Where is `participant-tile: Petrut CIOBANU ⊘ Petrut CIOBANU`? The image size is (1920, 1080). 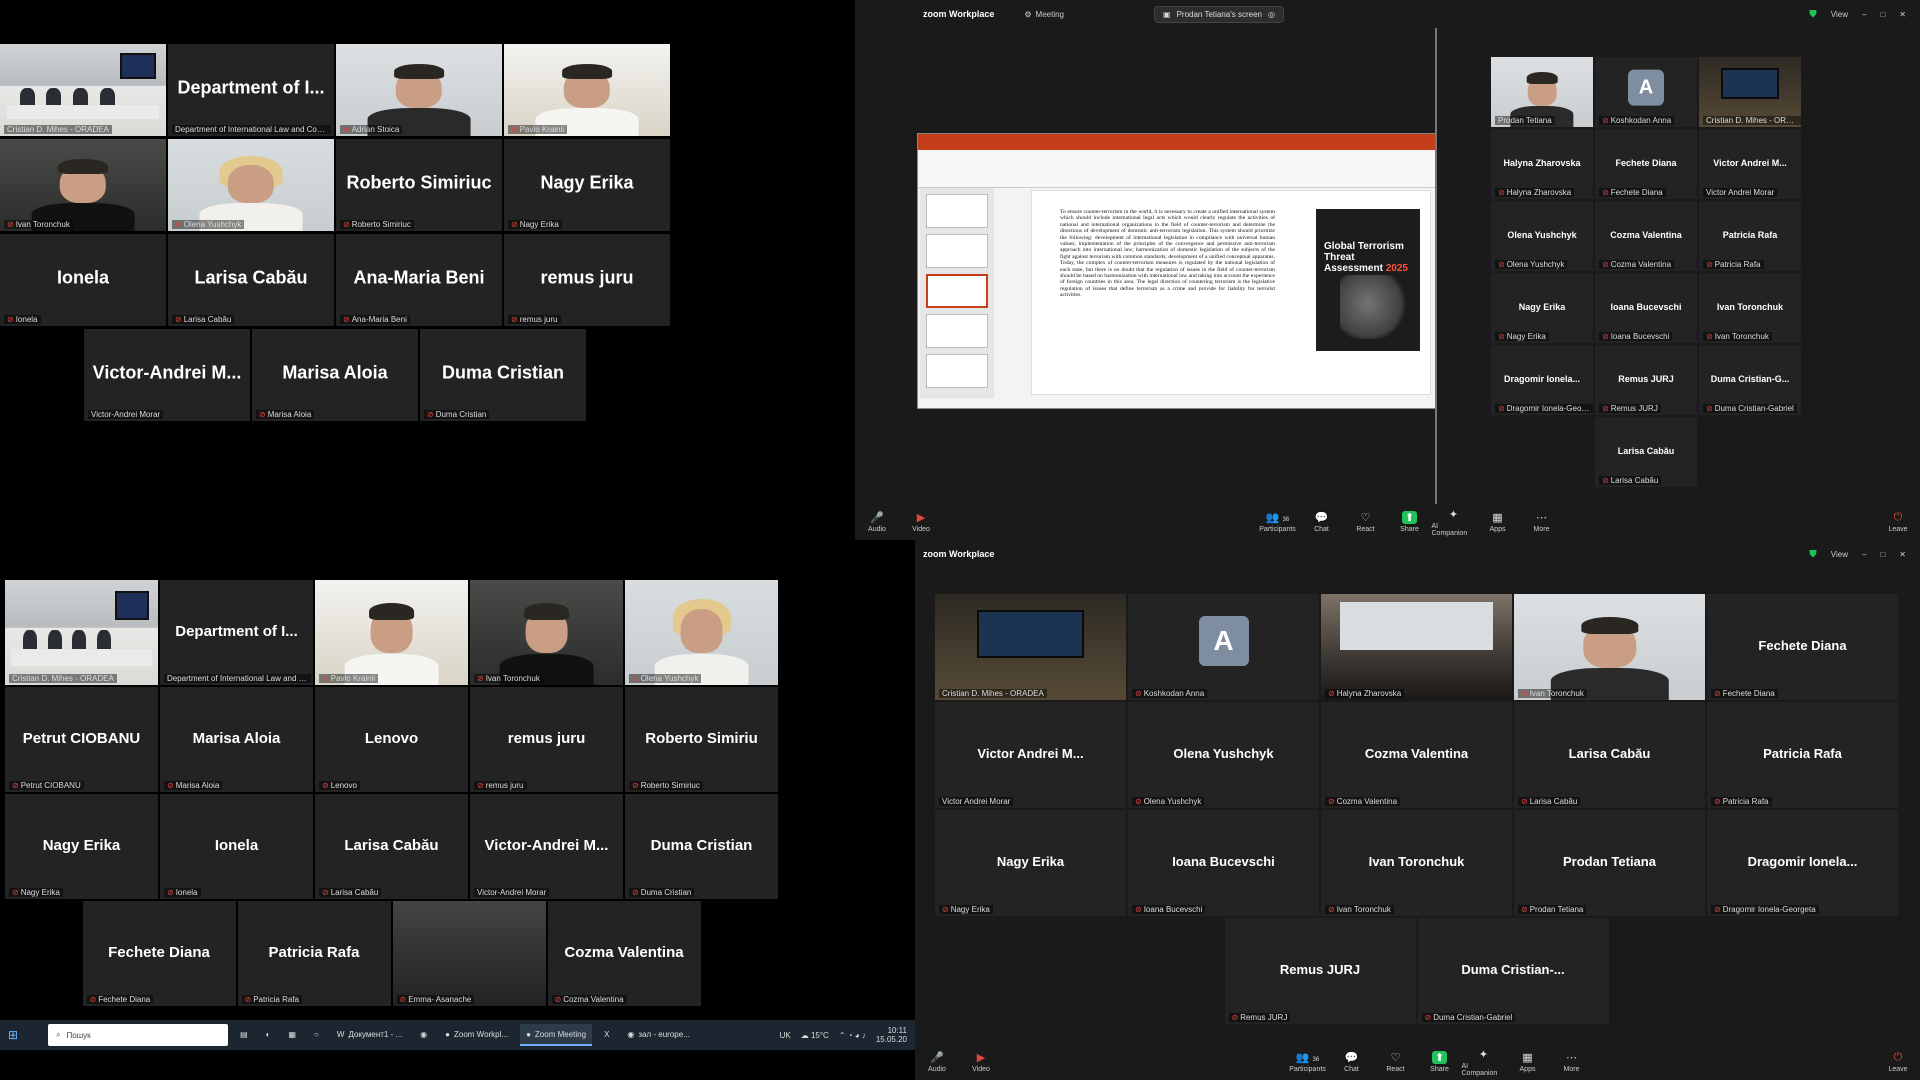
participant-tile: Petrut CIOBANU ⊘ Petrut CIOBANU is located at coordinates (81, 739).